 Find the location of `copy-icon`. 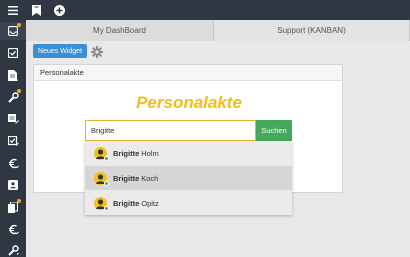

copy-icon is located at coordinates (13, 207).